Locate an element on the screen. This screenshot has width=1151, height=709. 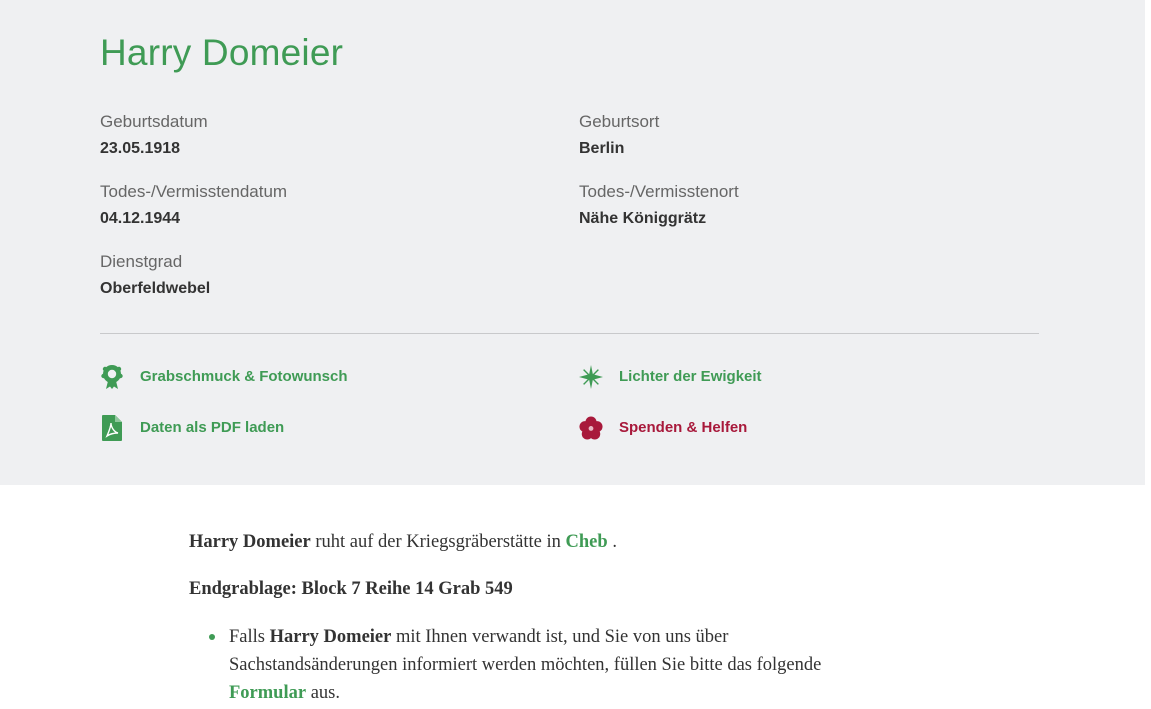
eternal-lights-link: Lichter der Ewigkeit is located at coordinates (670, 377).